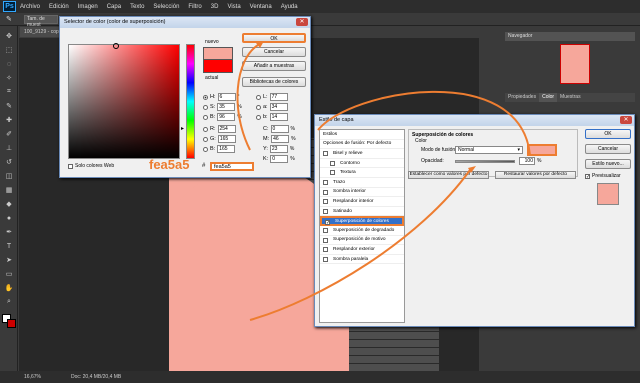 Image resolution: width=640 pixels, height=383 pixels. What do you see at coordinates (362, 202) in the screenshot?
I see `style-item-inner-glow: Resplandor interior` at bounding box center [362, 202].